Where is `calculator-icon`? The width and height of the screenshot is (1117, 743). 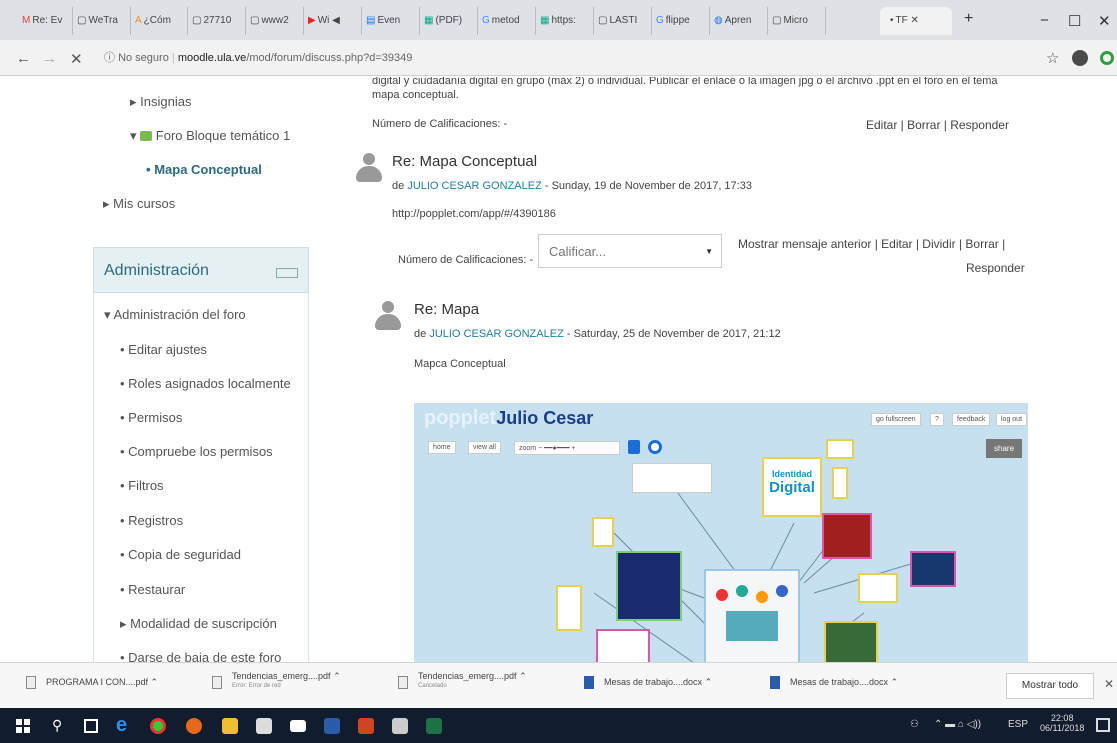 calculator-icon is located at coordinates (400, 726).